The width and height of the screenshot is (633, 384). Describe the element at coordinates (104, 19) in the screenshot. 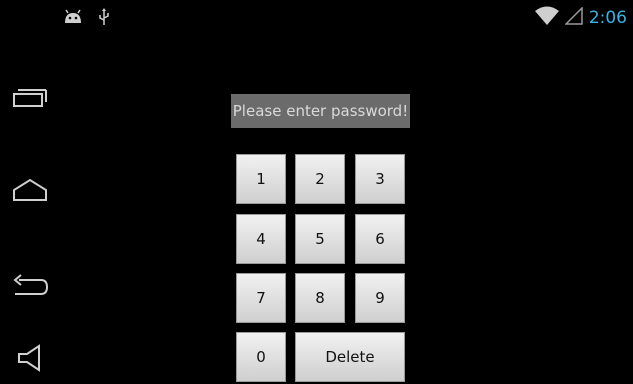

I see `usb-icon` at that location.